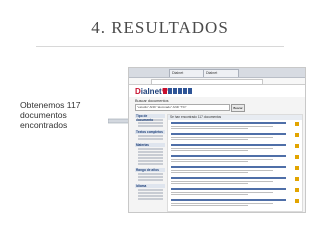 Image resolution: width=320 pixels, height=240 pixels. I want to click on address-bar, so click(217, 81).